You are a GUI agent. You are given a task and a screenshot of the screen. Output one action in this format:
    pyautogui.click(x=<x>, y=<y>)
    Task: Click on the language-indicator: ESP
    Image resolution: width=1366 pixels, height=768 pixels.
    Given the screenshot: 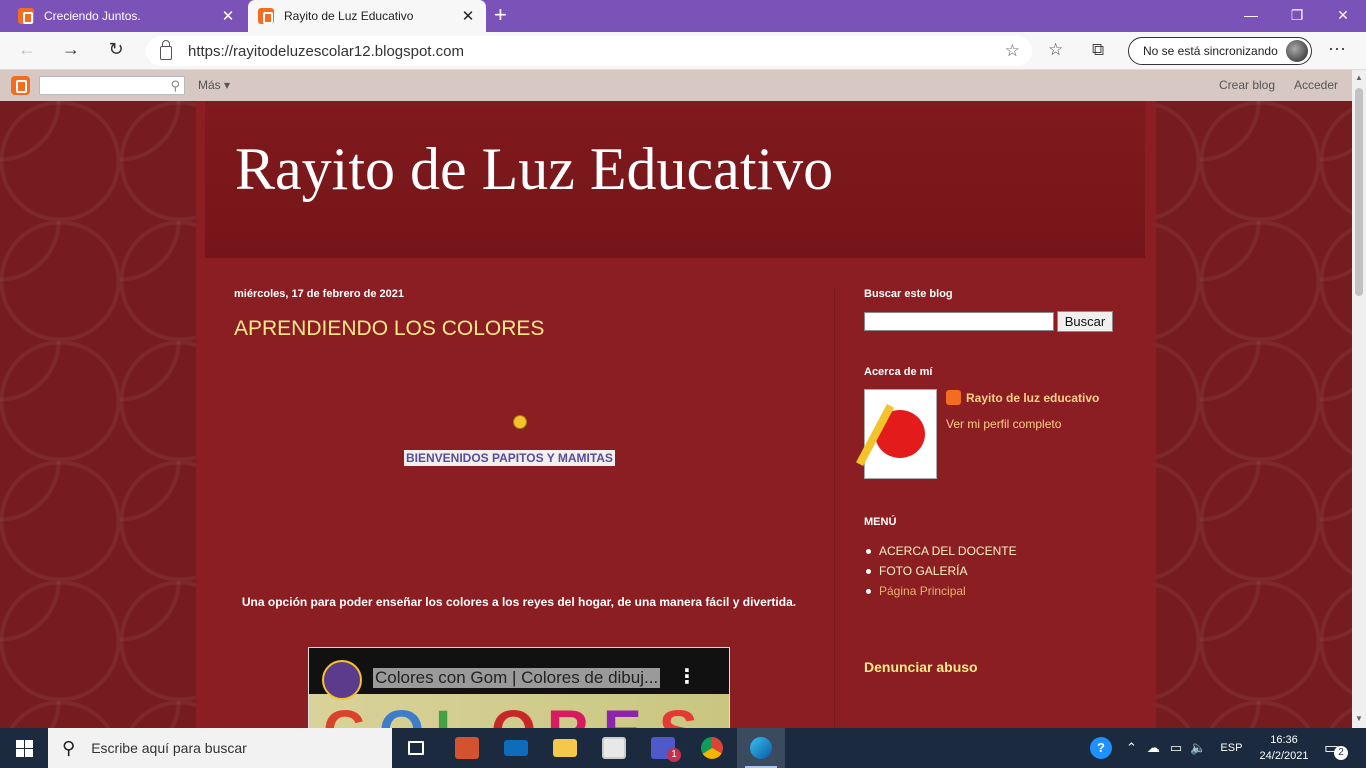 What is the action you would take?
    pyautogui.click(x=1231, y=748)
    